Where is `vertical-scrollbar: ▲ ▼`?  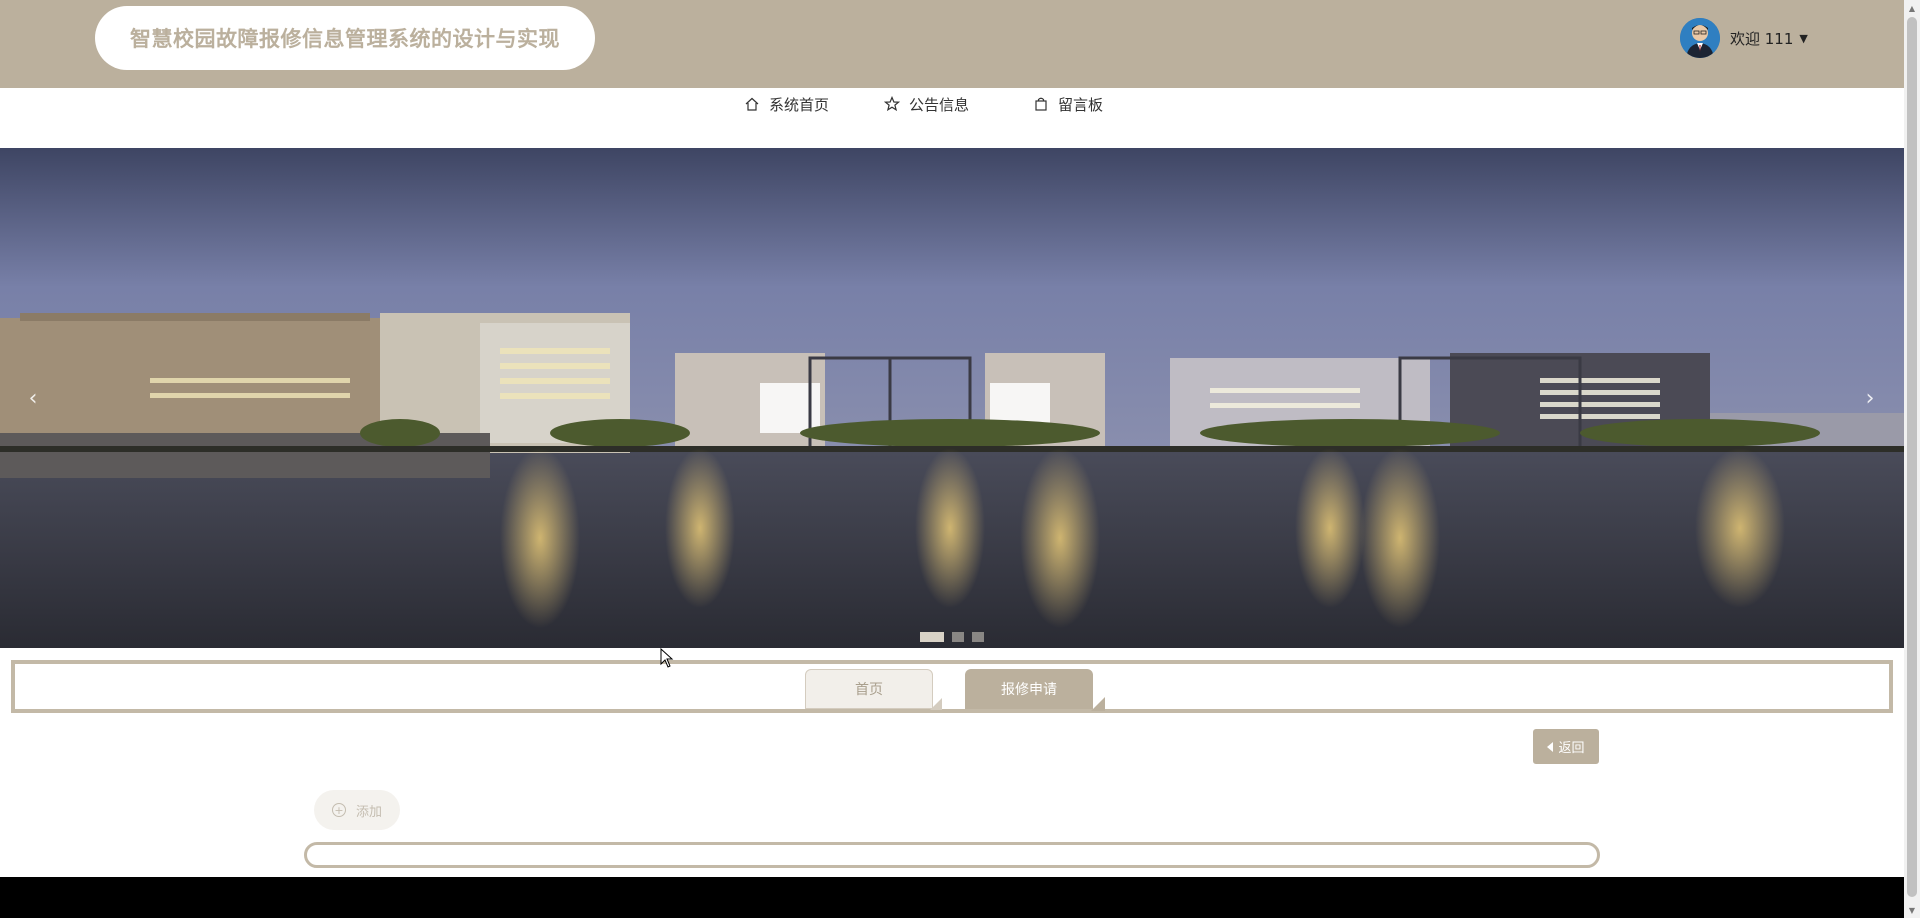
vertical-scrollbar: ▲ ▼ is located at coordinates (1912, 459).